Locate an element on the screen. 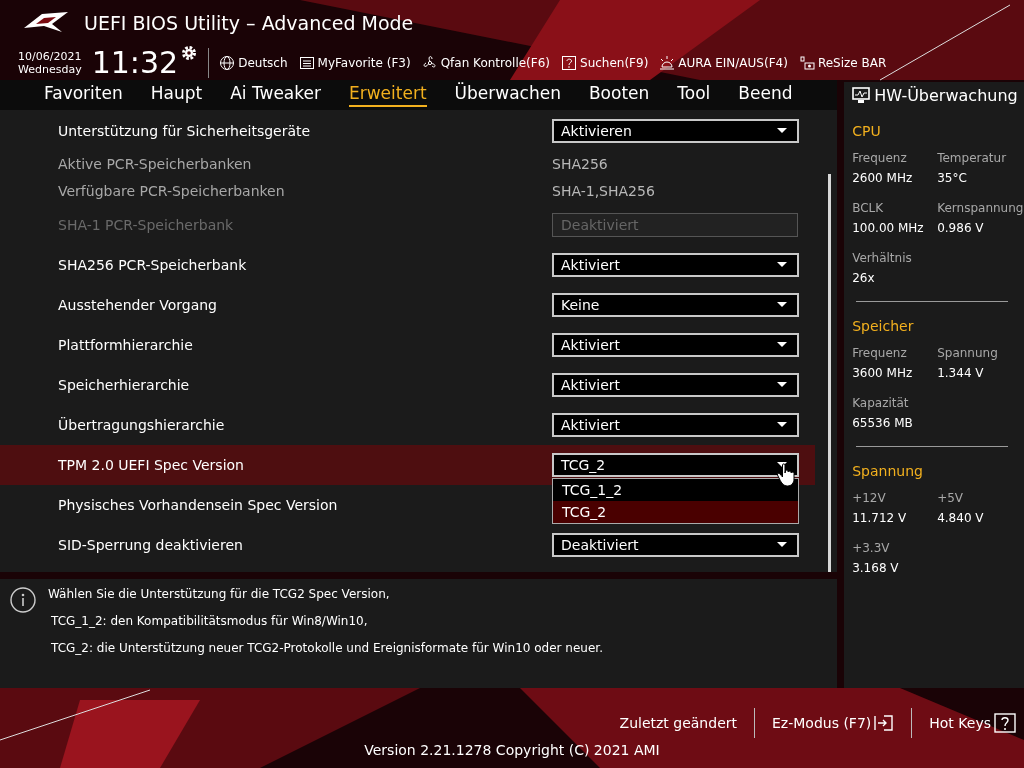 The width and height of the screenshot is (1024, 768). list-icon is located at coordinates (306, 63).